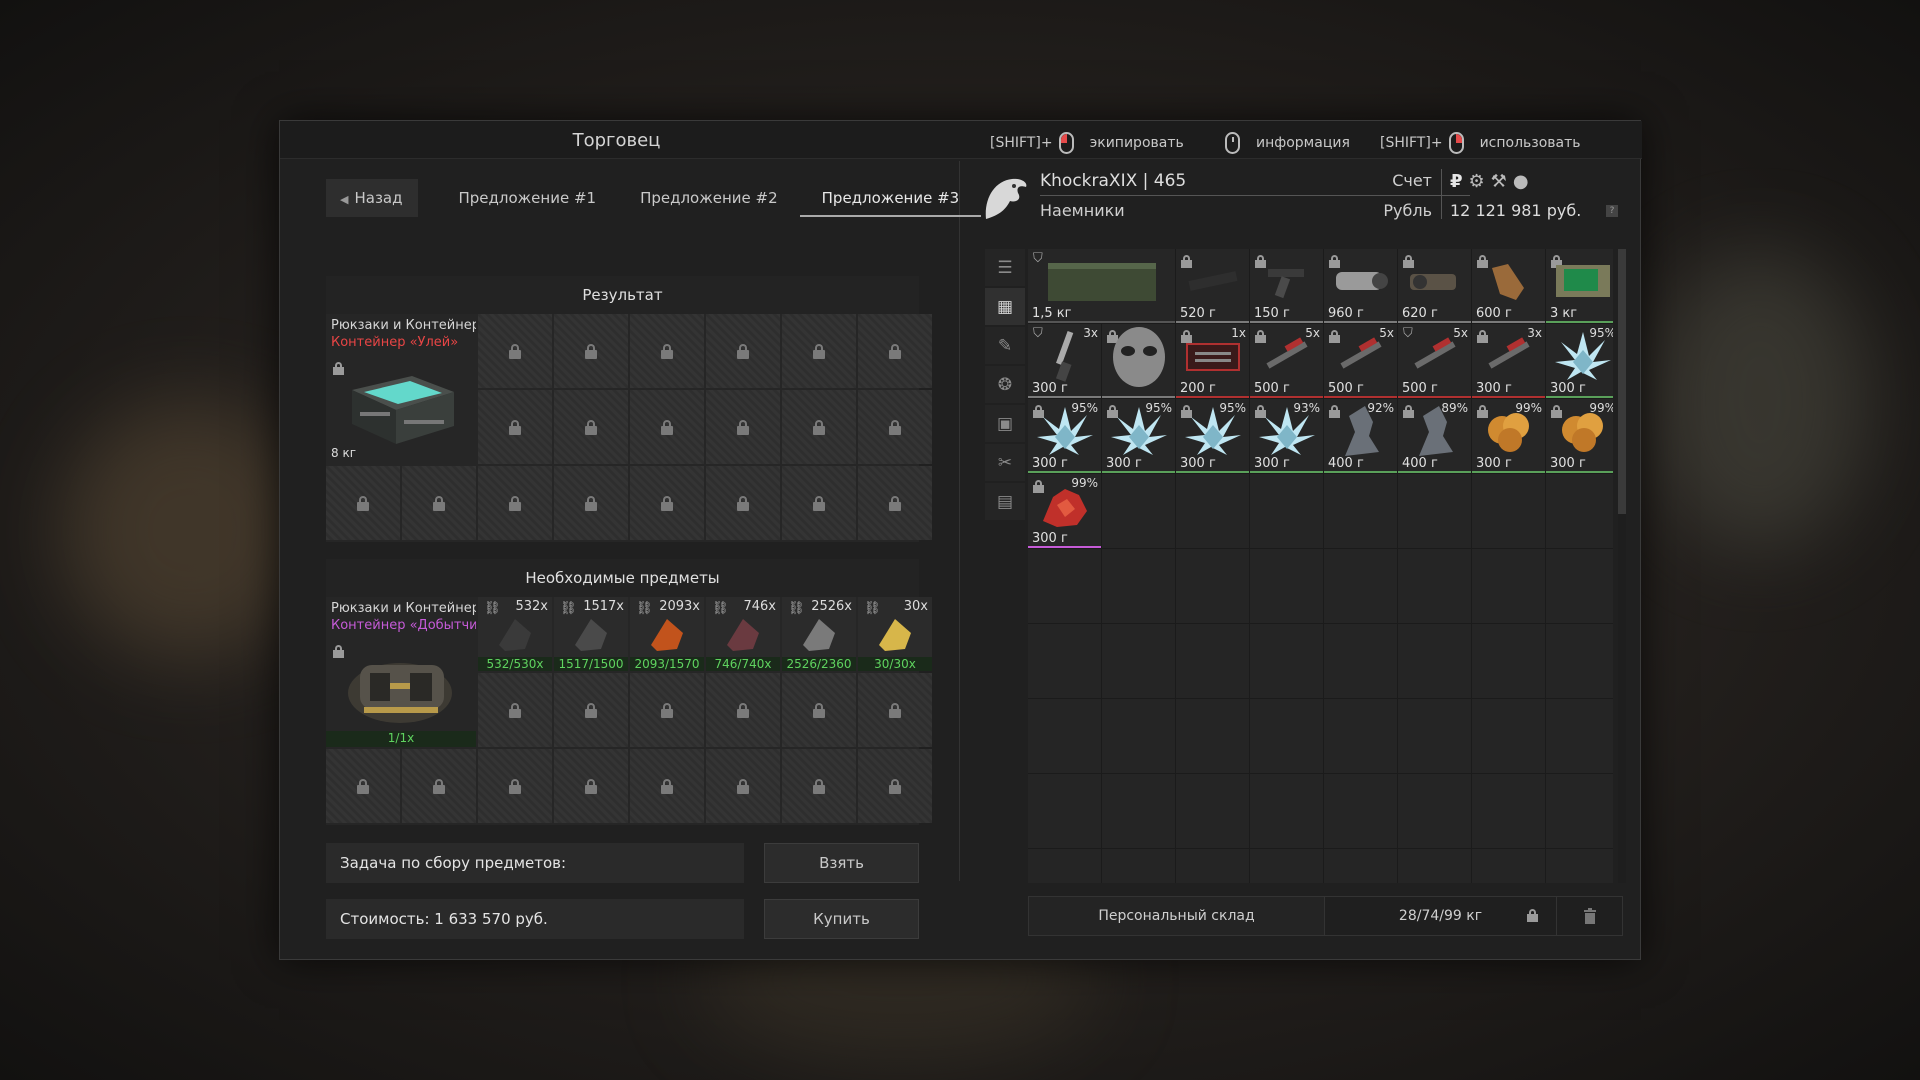 The height and width of the screenshot is (1080, 1920). What do you see at coordinates (1212, 361) in the screenshot?
I see `inventory-item: 1x 200 г` at bounding box center [1212, 361].